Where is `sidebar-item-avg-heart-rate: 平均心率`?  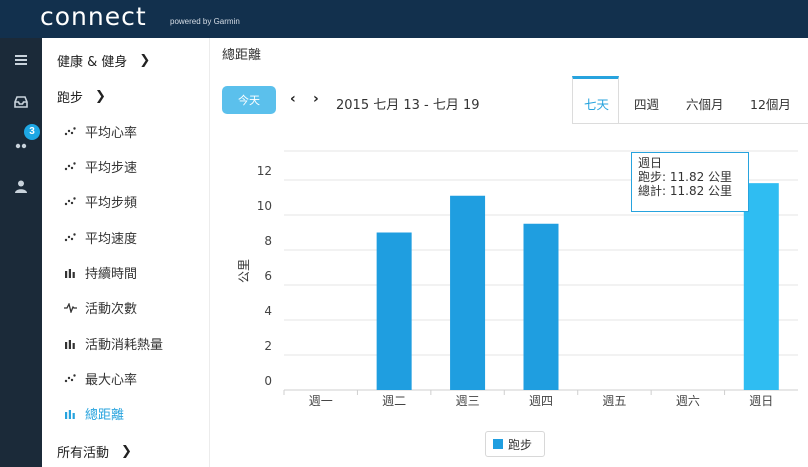
sidebar-item-avg-heart-rate: 平均心率 is located at coordinates (100, 131).